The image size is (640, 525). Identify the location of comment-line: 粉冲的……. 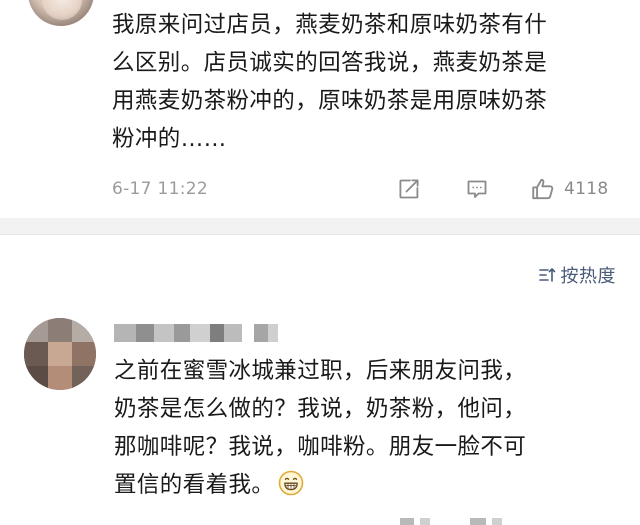
(169, 139).